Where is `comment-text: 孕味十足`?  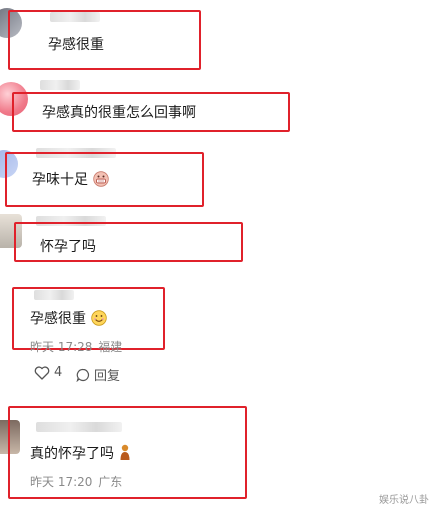 comment-text: 孕味十足 is located at coordinates (71, 180).